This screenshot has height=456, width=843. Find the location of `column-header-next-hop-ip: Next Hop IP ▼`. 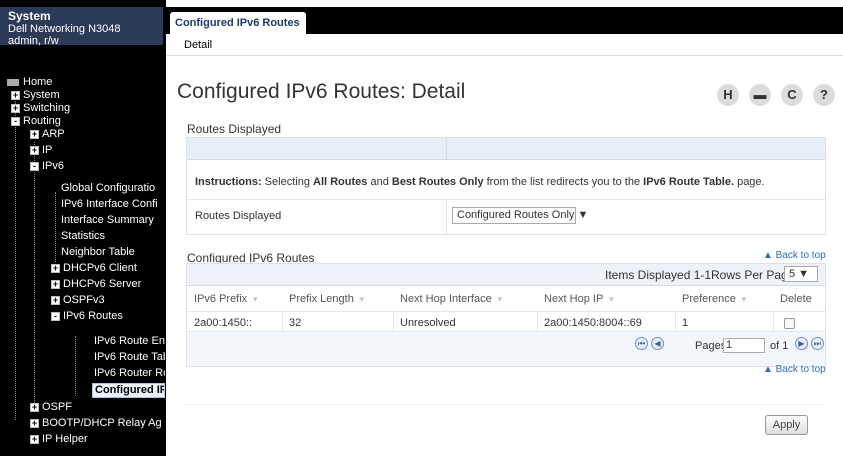

column-header-next-hop-ip: Next Hop IP ▼ is located at coordinates (579, 299).